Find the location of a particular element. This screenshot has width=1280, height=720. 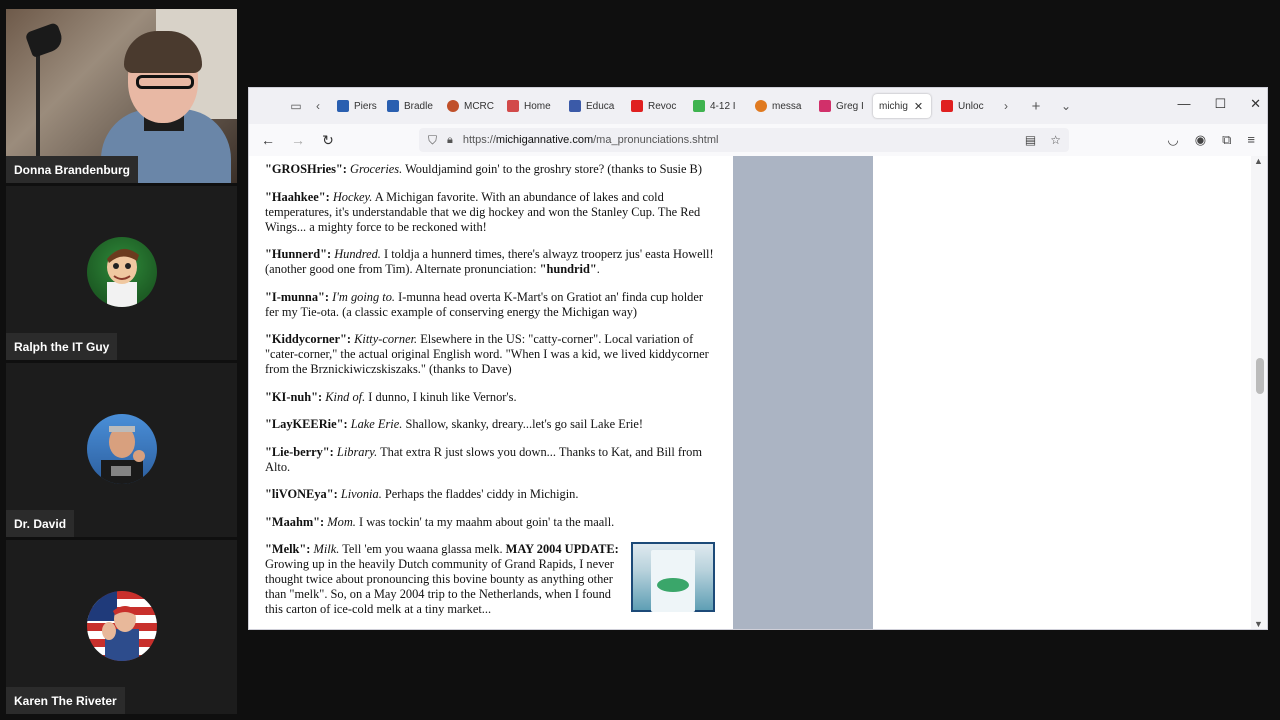

menu-icon: ≡ is located at coordinates (1251, 140).